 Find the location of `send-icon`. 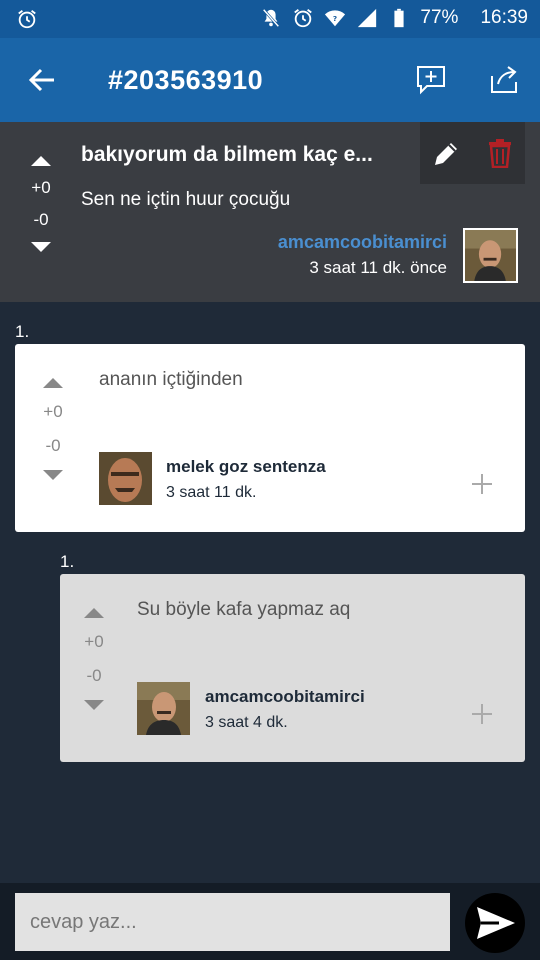

send-icon is located at coordinates (496, 923).